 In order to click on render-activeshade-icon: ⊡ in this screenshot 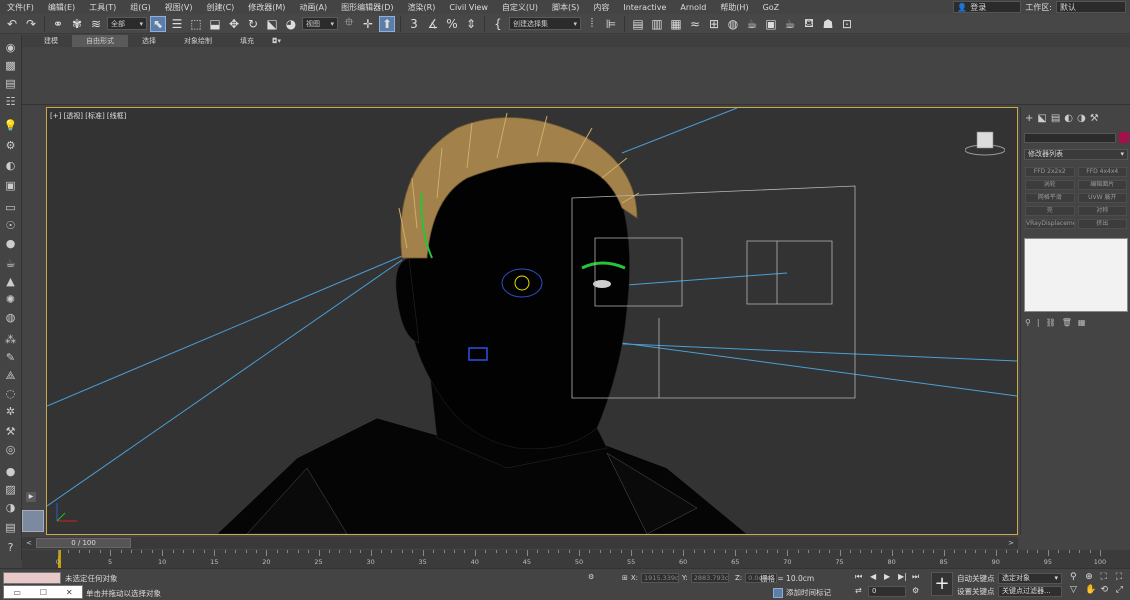, I will do `click(847, 24)`.